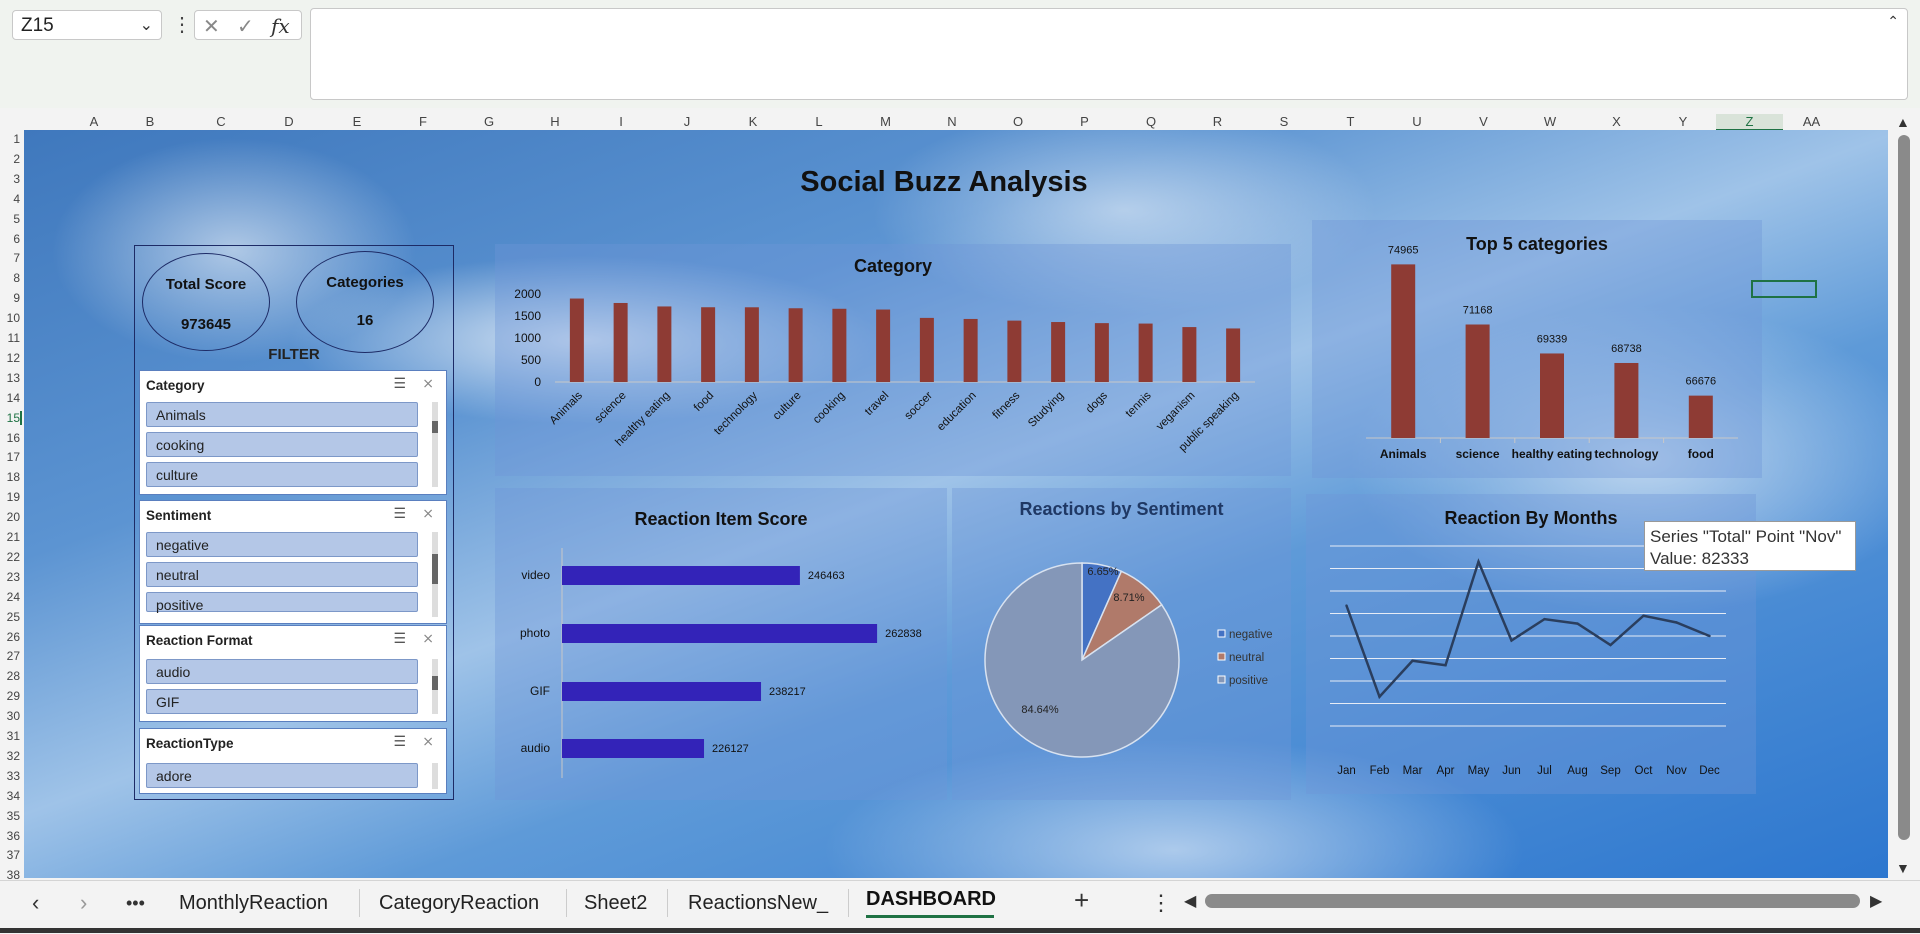  Describe the element at coordinates (282, 775) in the screenshot. I see `slicer-item: adore` at that location.